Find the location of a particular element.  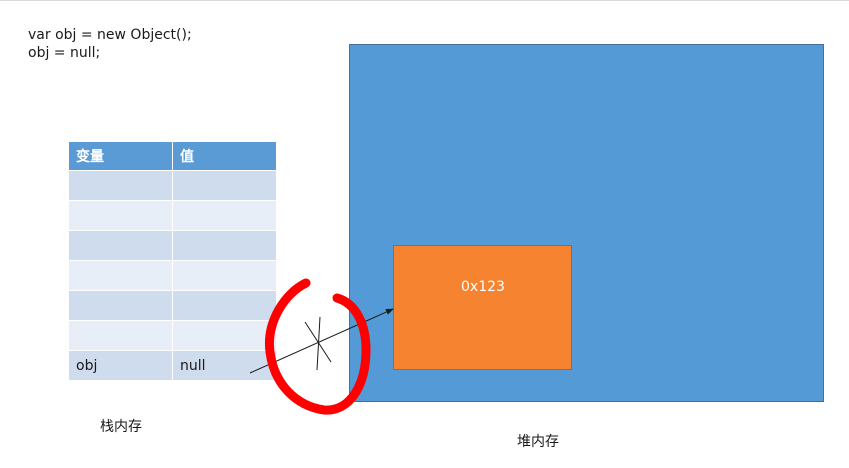

red-circle-annotation is located at coordinates (317, 346).